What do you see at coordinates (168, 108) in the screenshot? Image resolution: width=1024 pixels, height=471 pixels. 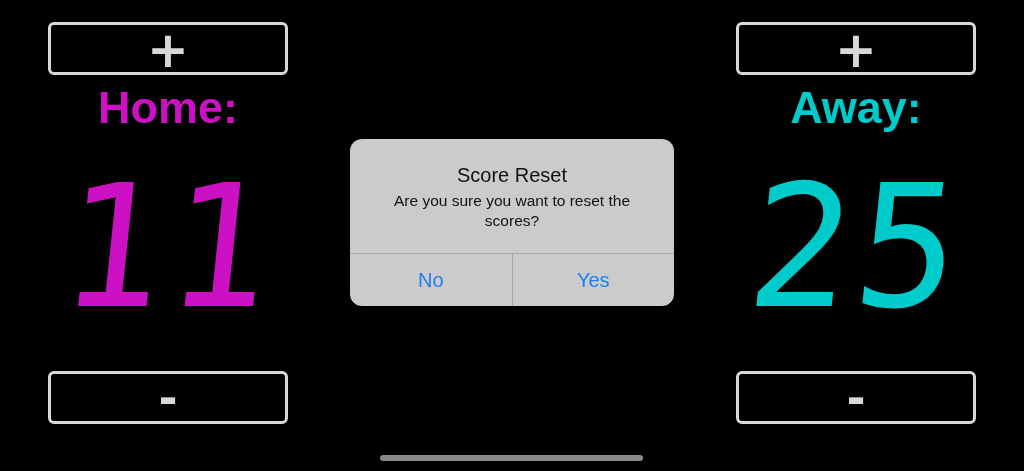 I see `team-label: Home:` at bounding box center [168, 108].